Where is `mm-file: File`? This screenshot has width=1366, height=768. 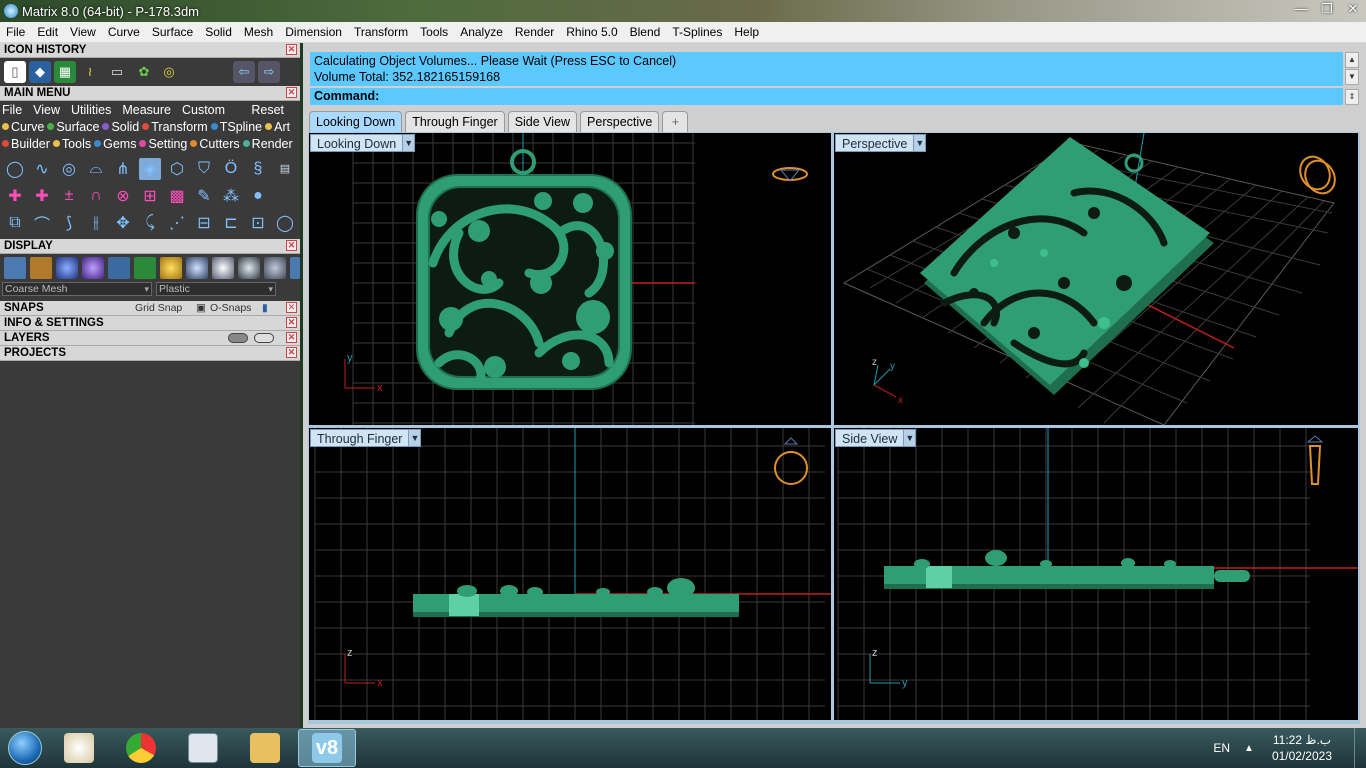
mm-file: File is located at coordinates (12, 110).